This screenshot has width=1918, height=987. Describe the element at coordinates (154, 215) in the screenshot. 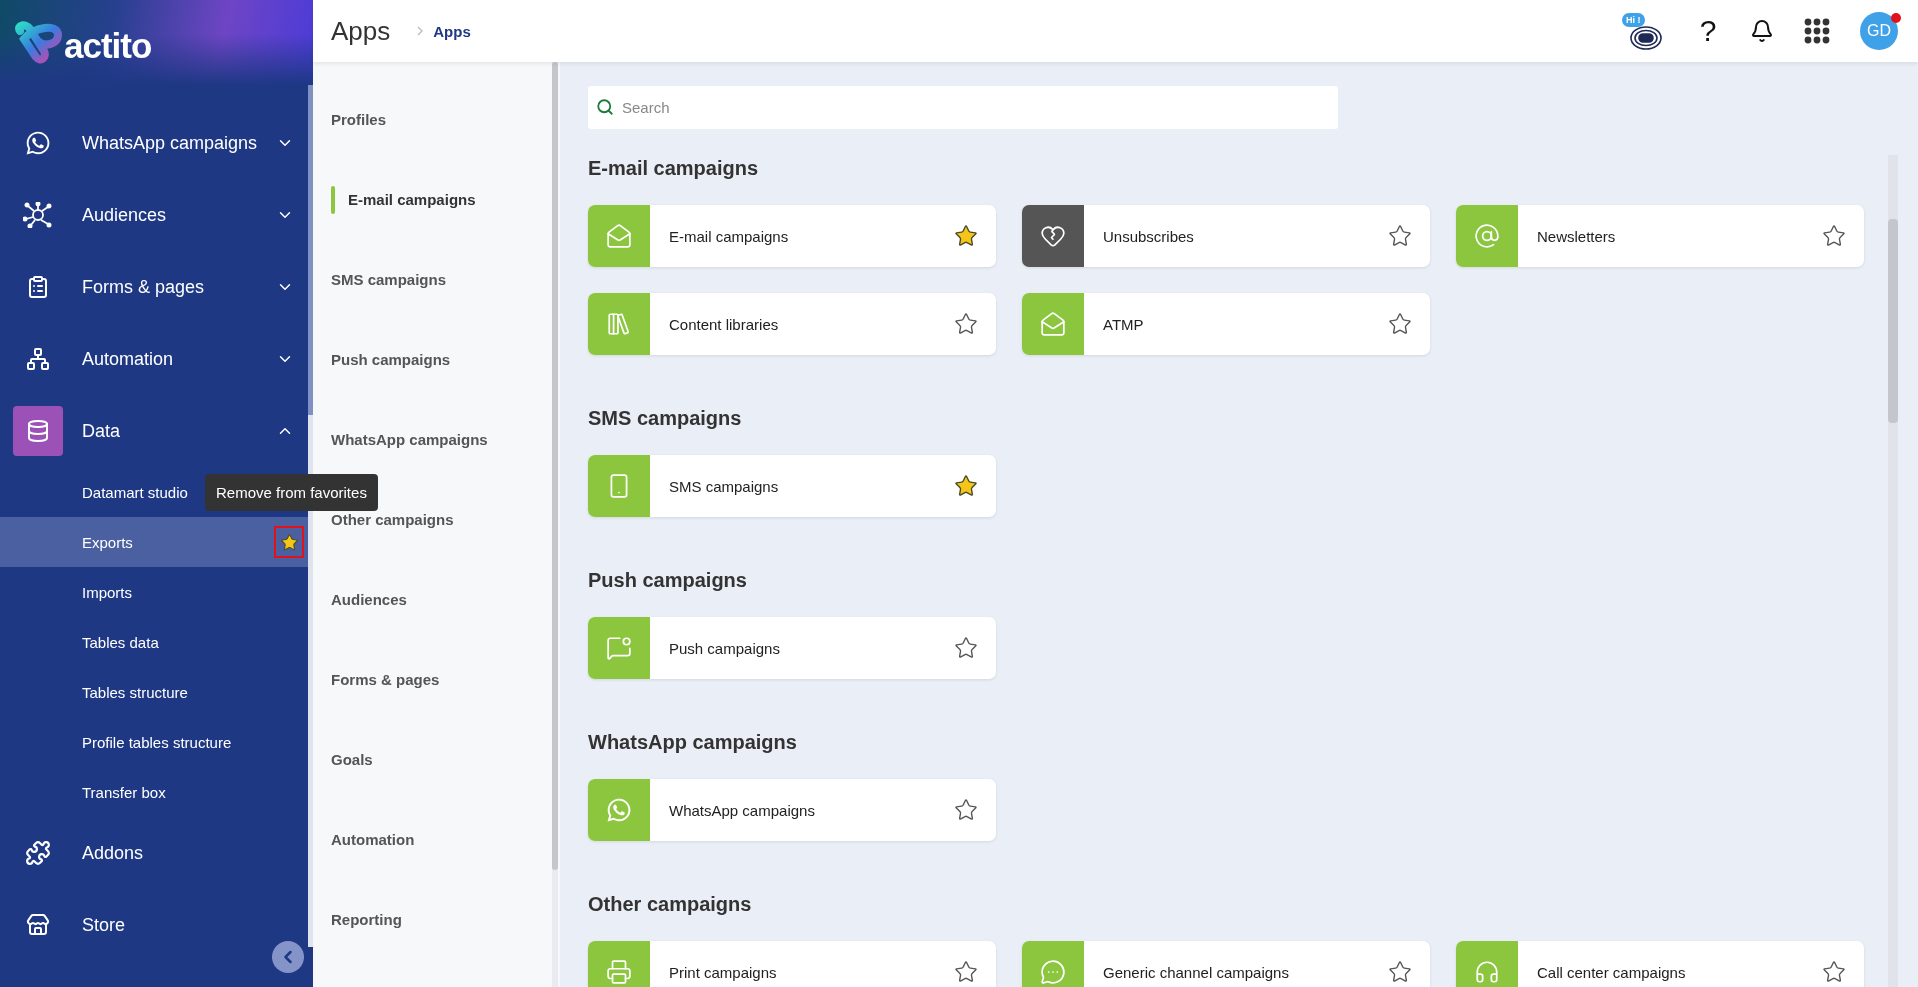

I see `sidebar-item: Audiences` at that location.